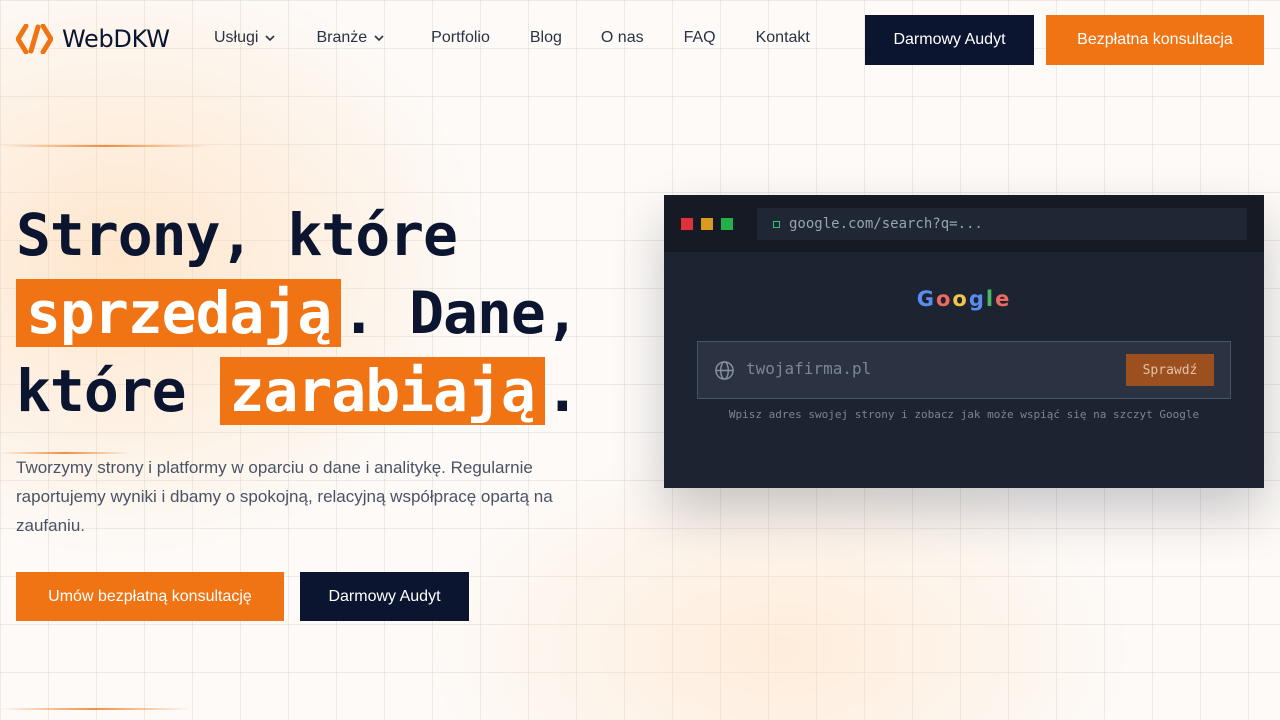  I want to click on google-letter: e, so click(1003, 299).